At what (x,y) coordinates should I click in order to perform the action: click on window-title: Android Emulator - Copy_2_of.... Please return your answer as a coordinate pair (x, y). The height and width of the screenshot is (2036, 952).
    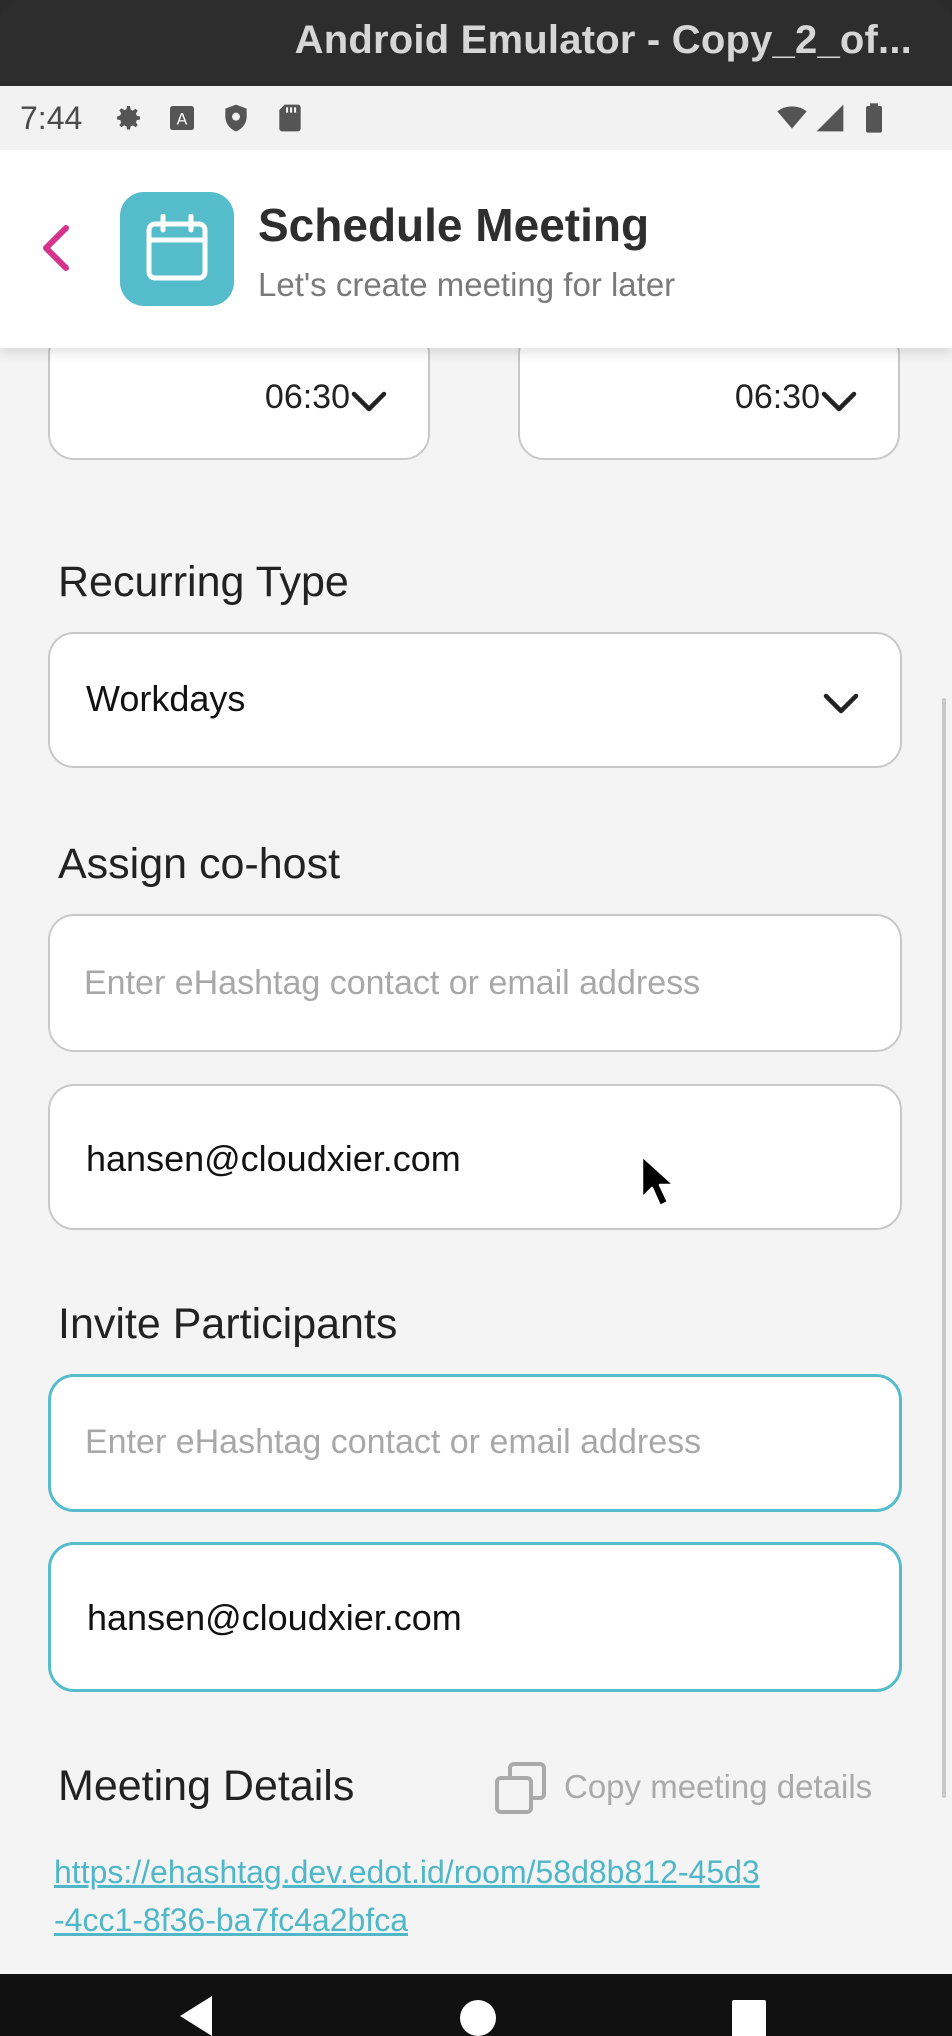
    Looking at the image, I should click on (603, 40).